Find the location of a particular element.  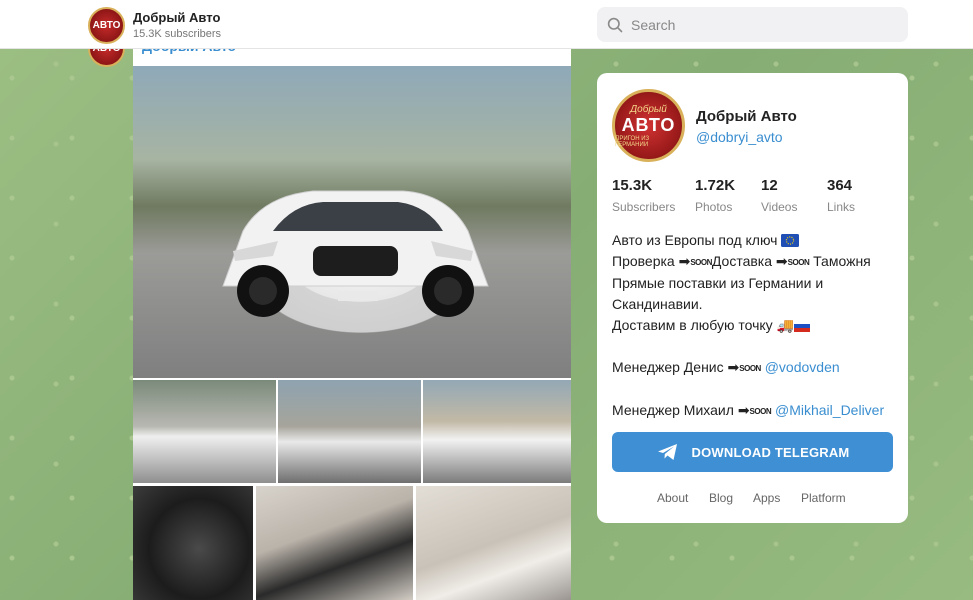

avatar-logo-top: Добрый is located at coordinates (648, 109).